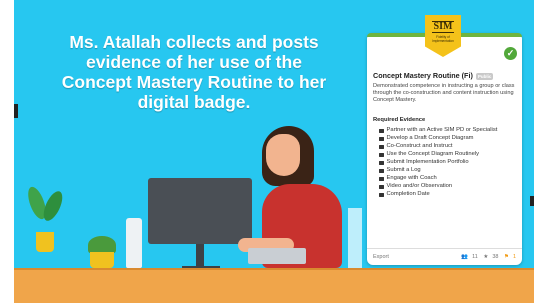 The width and height of the screenshot is (548, 303). I want to click on evidence-label: Submit Implementation Portfolio, so click(427, 162).